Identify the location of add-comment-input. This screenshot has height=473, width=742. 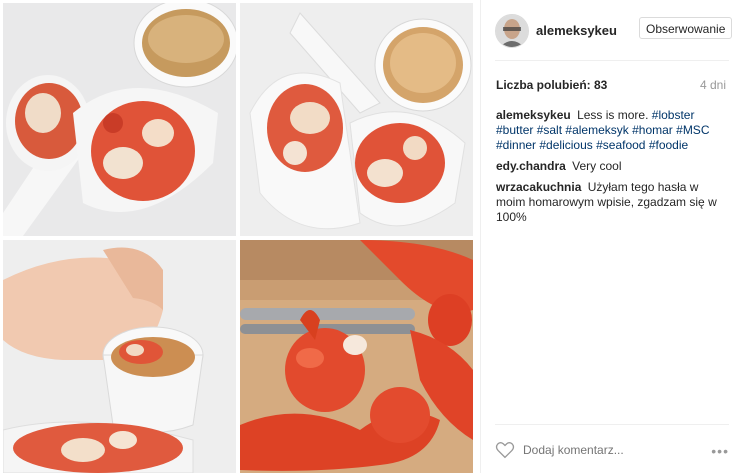
(598, 450).